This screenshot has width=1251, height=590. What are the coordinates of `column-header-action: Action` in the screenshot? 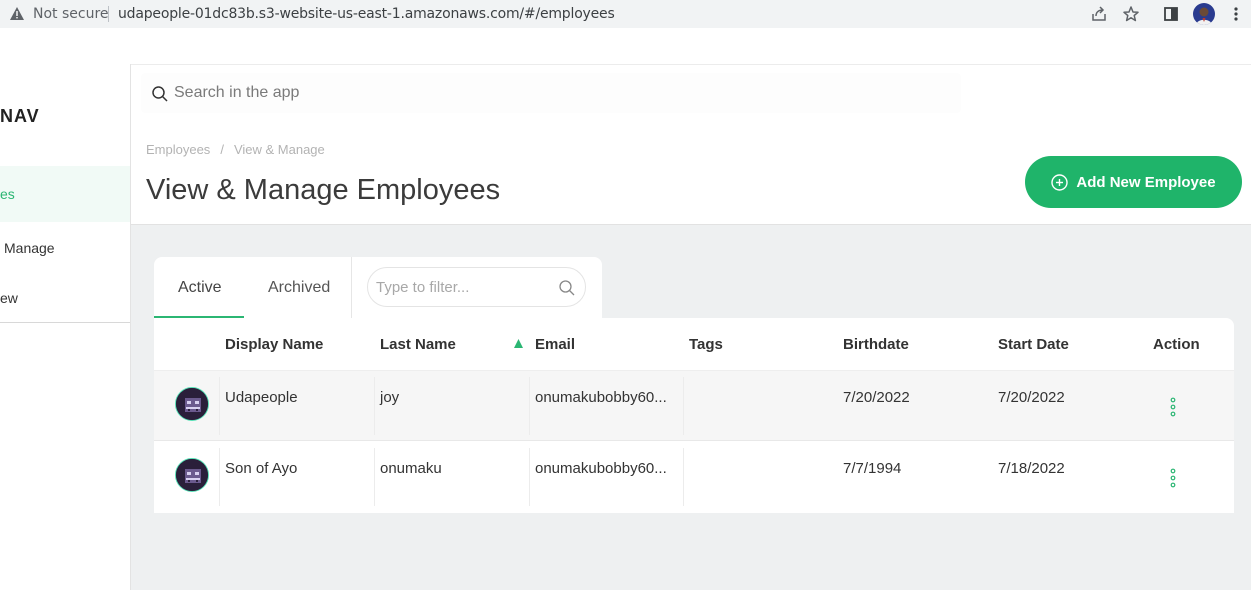 It's located at (1176, 344).